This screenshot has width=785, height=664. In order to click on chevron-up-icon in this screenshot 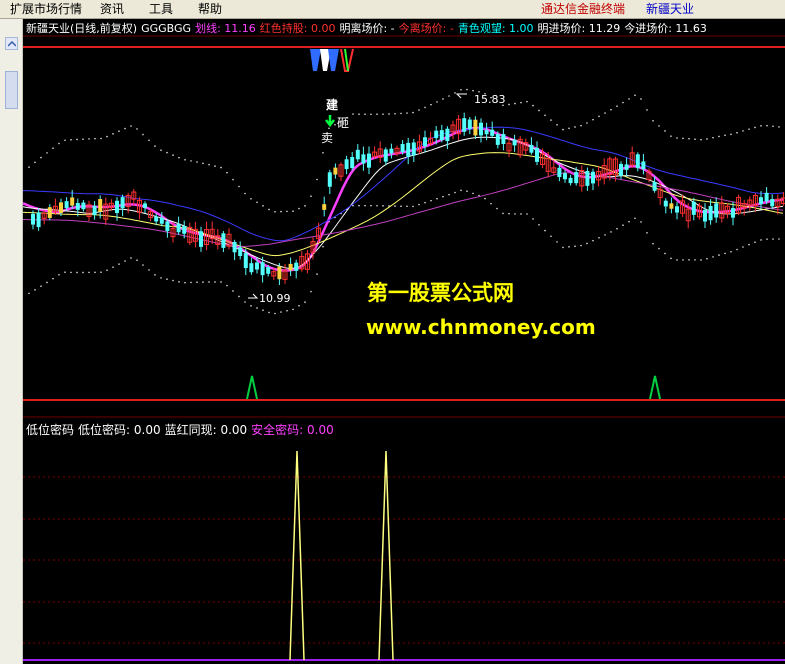, I will do `click(12, 44)`.